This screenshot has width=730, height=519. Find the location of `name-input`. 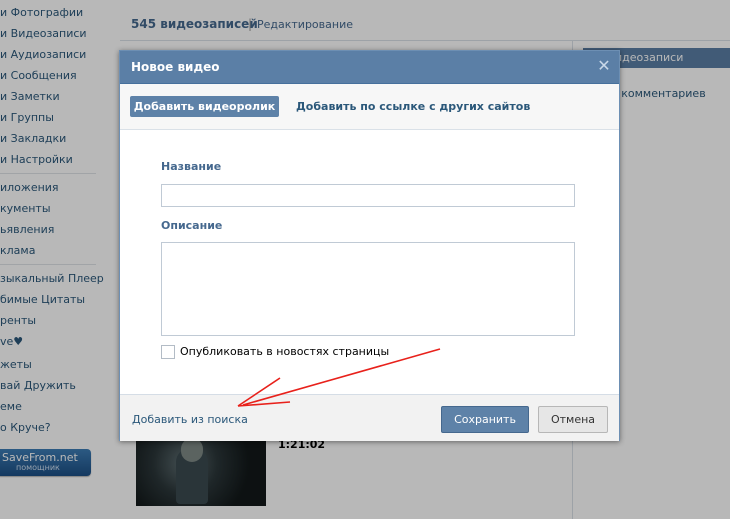

name-input is located at coordinates (368, 195).